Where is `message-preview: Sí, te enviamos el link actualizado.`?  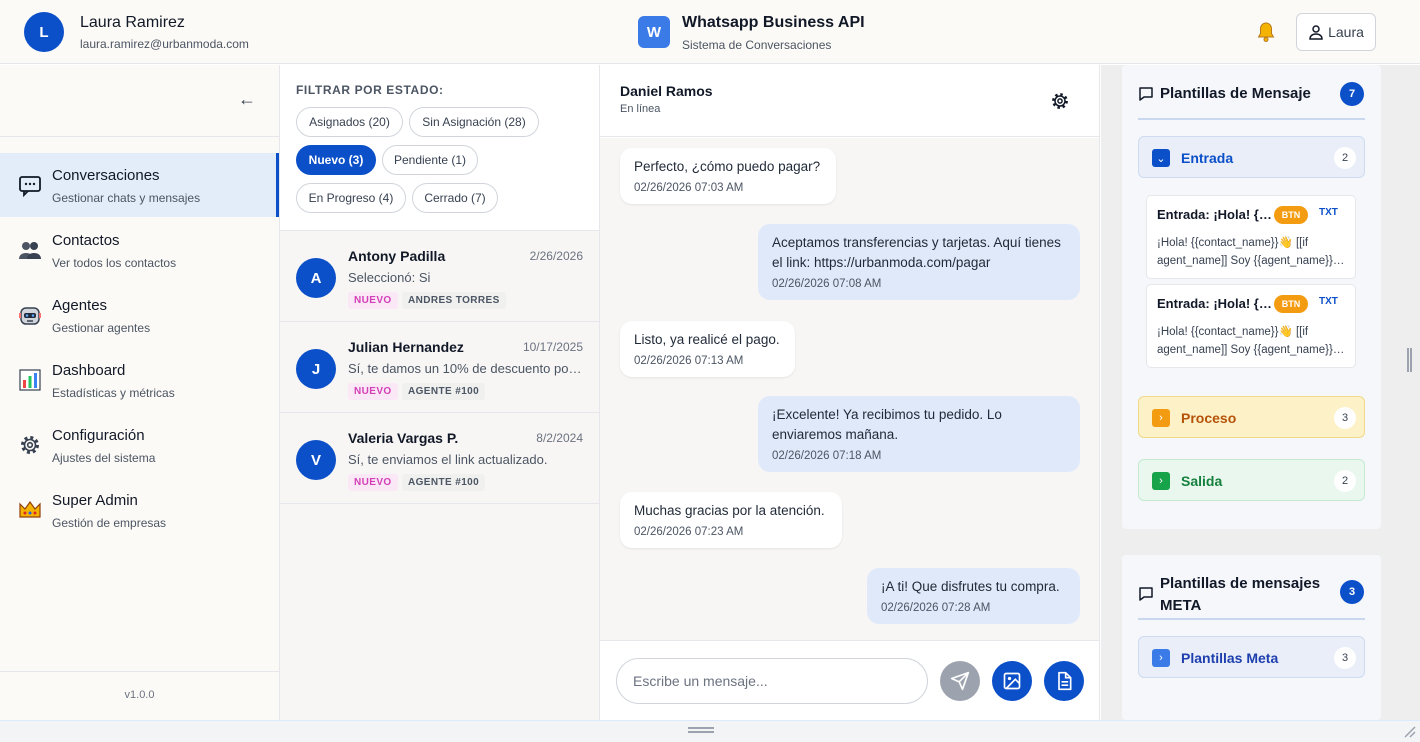
message-preview: Sí, te enviamos el link actualizado. is located at coordinates (448, 459).